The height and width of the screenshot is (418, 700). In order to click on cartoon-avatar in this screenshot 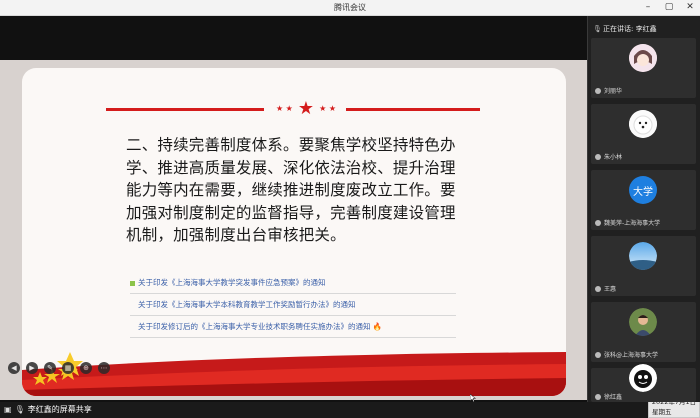, I will do `click(643, 378)`.